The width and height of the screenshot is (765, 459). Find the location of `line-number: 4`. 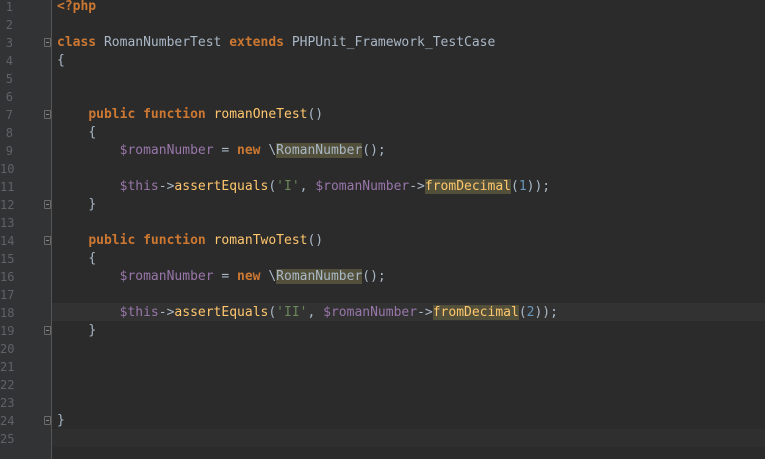

line-number: 4 is located at coordinates (9, 61).